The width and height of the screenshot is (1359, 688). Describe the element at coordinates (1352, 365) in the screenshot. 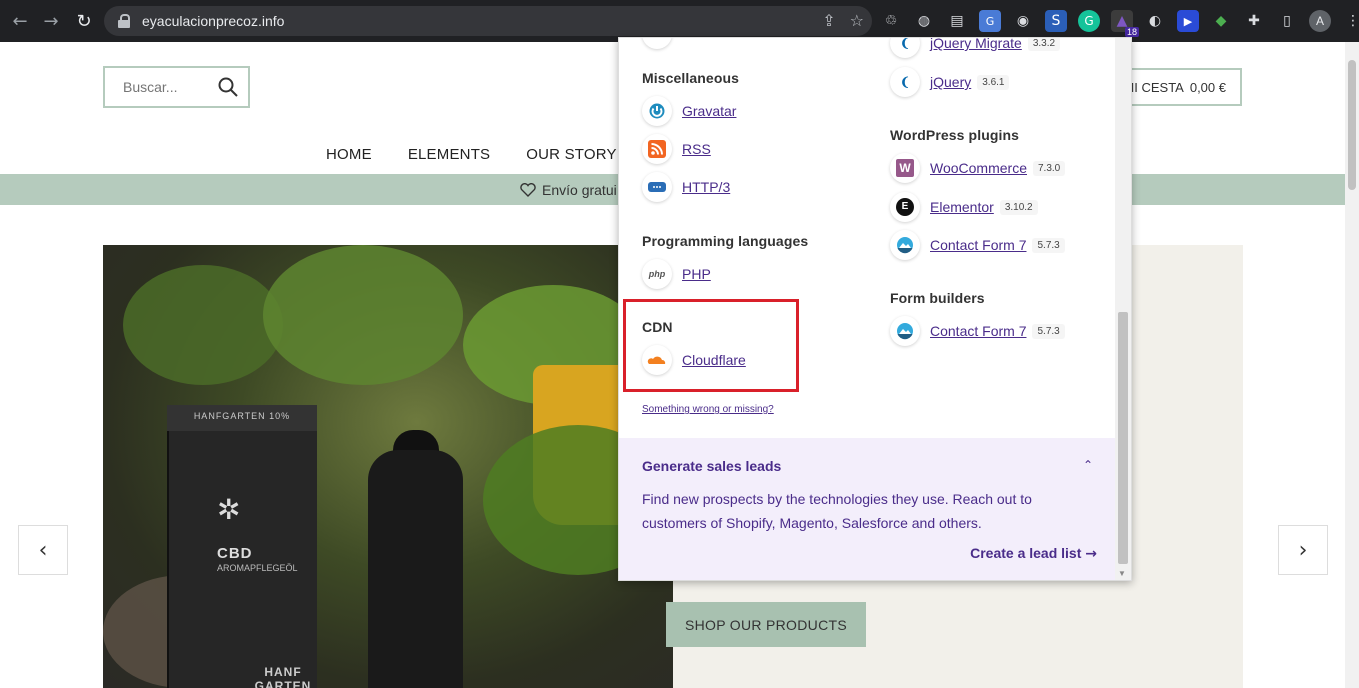

I see `page-scrollbar` at that location.